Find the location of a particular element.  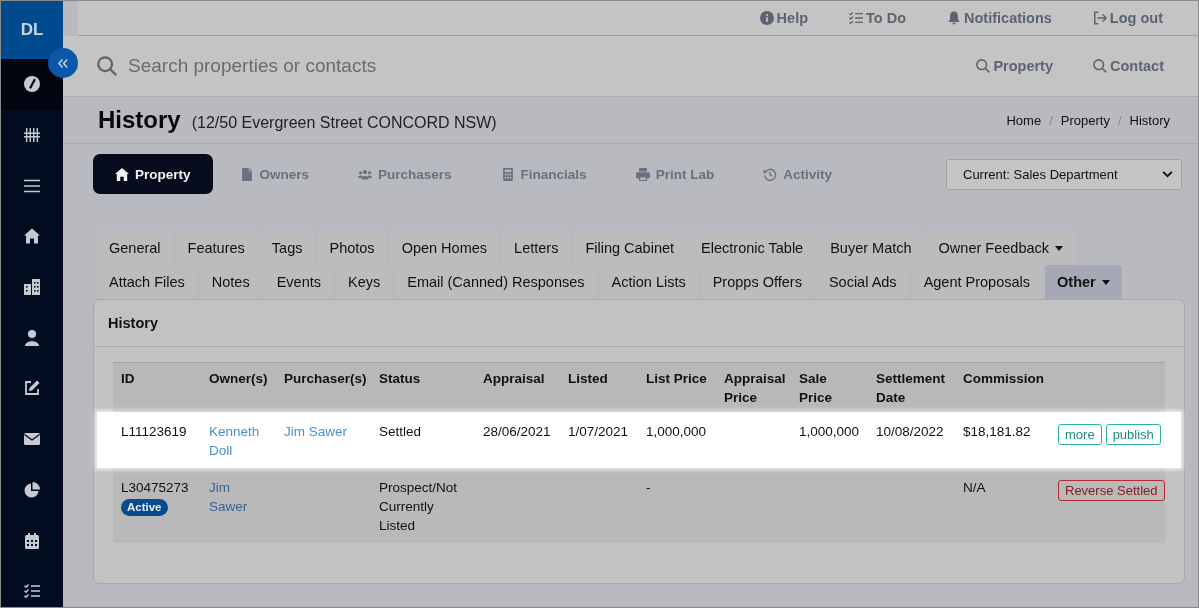

column-header: Purchaser(s) is located at coordinates (325, 379).